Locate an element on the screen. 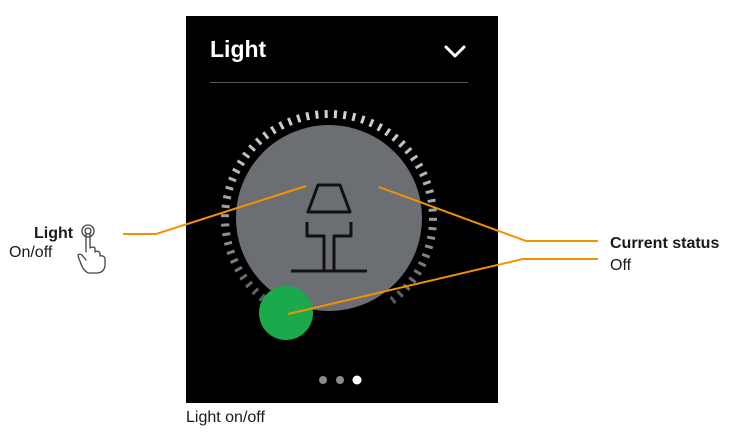 The image size is (756, 432). current-status-label: Current status is located at coordinates (665, 243).